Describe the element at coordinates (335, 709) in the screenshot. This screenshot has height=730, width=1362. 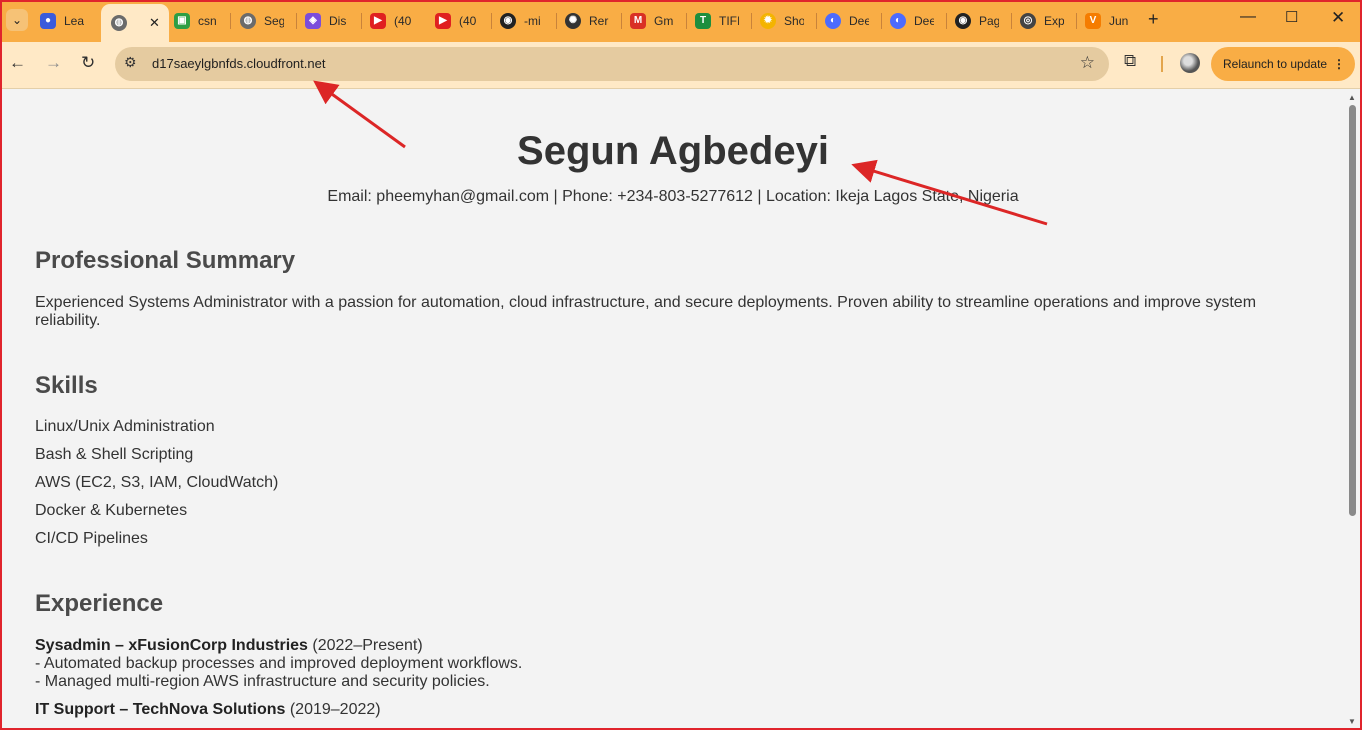
I see `job-period: (2019–2022)` at that location.